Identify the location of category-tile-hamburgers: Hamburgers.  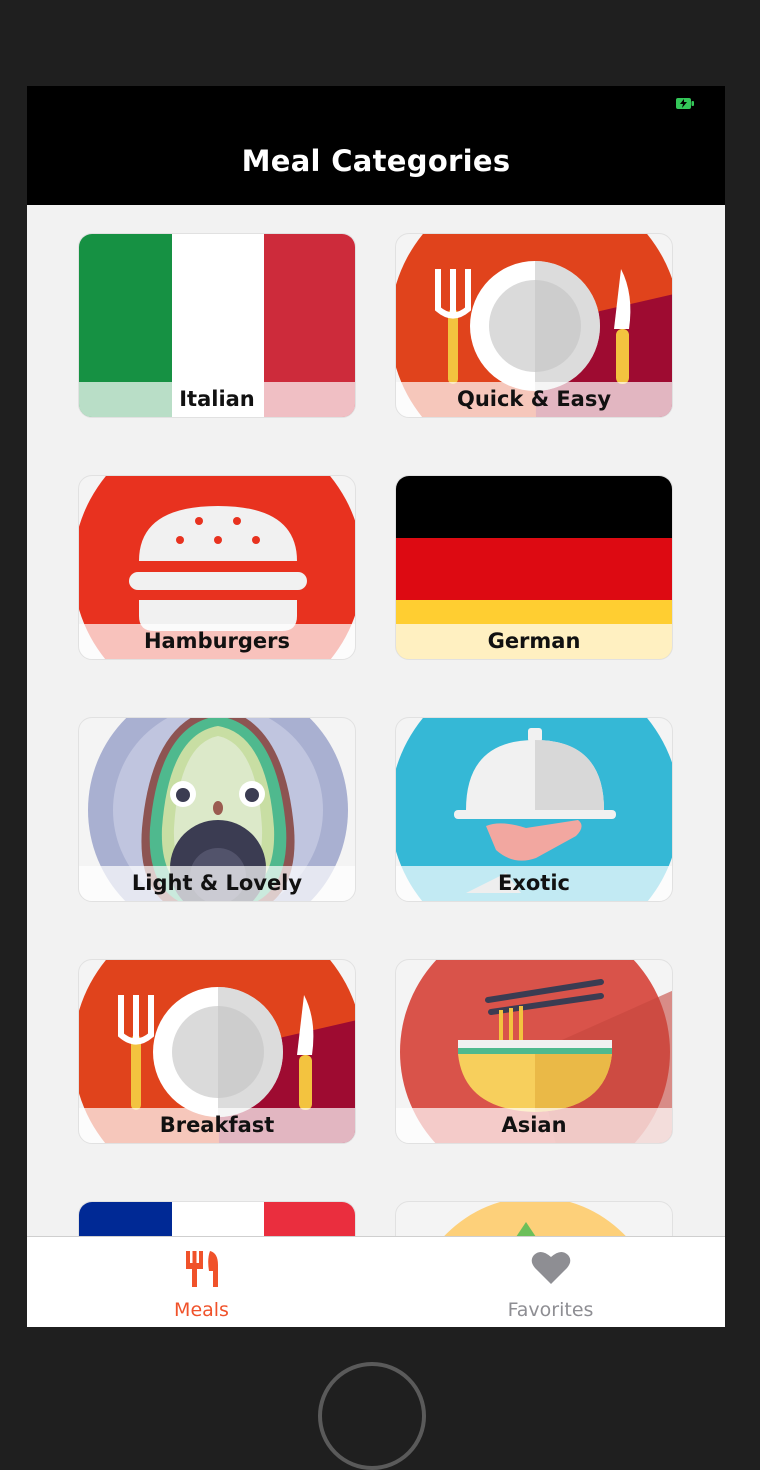
(217, 567).